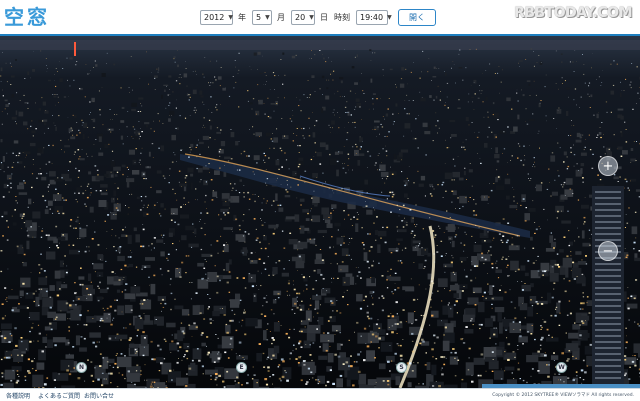 This screenshot has height=401, width=640. What do you see at coordinates (18, 395) in the screenshot?
I see `footer-link-guide: 各種説明` at bounding box center [18, 395].